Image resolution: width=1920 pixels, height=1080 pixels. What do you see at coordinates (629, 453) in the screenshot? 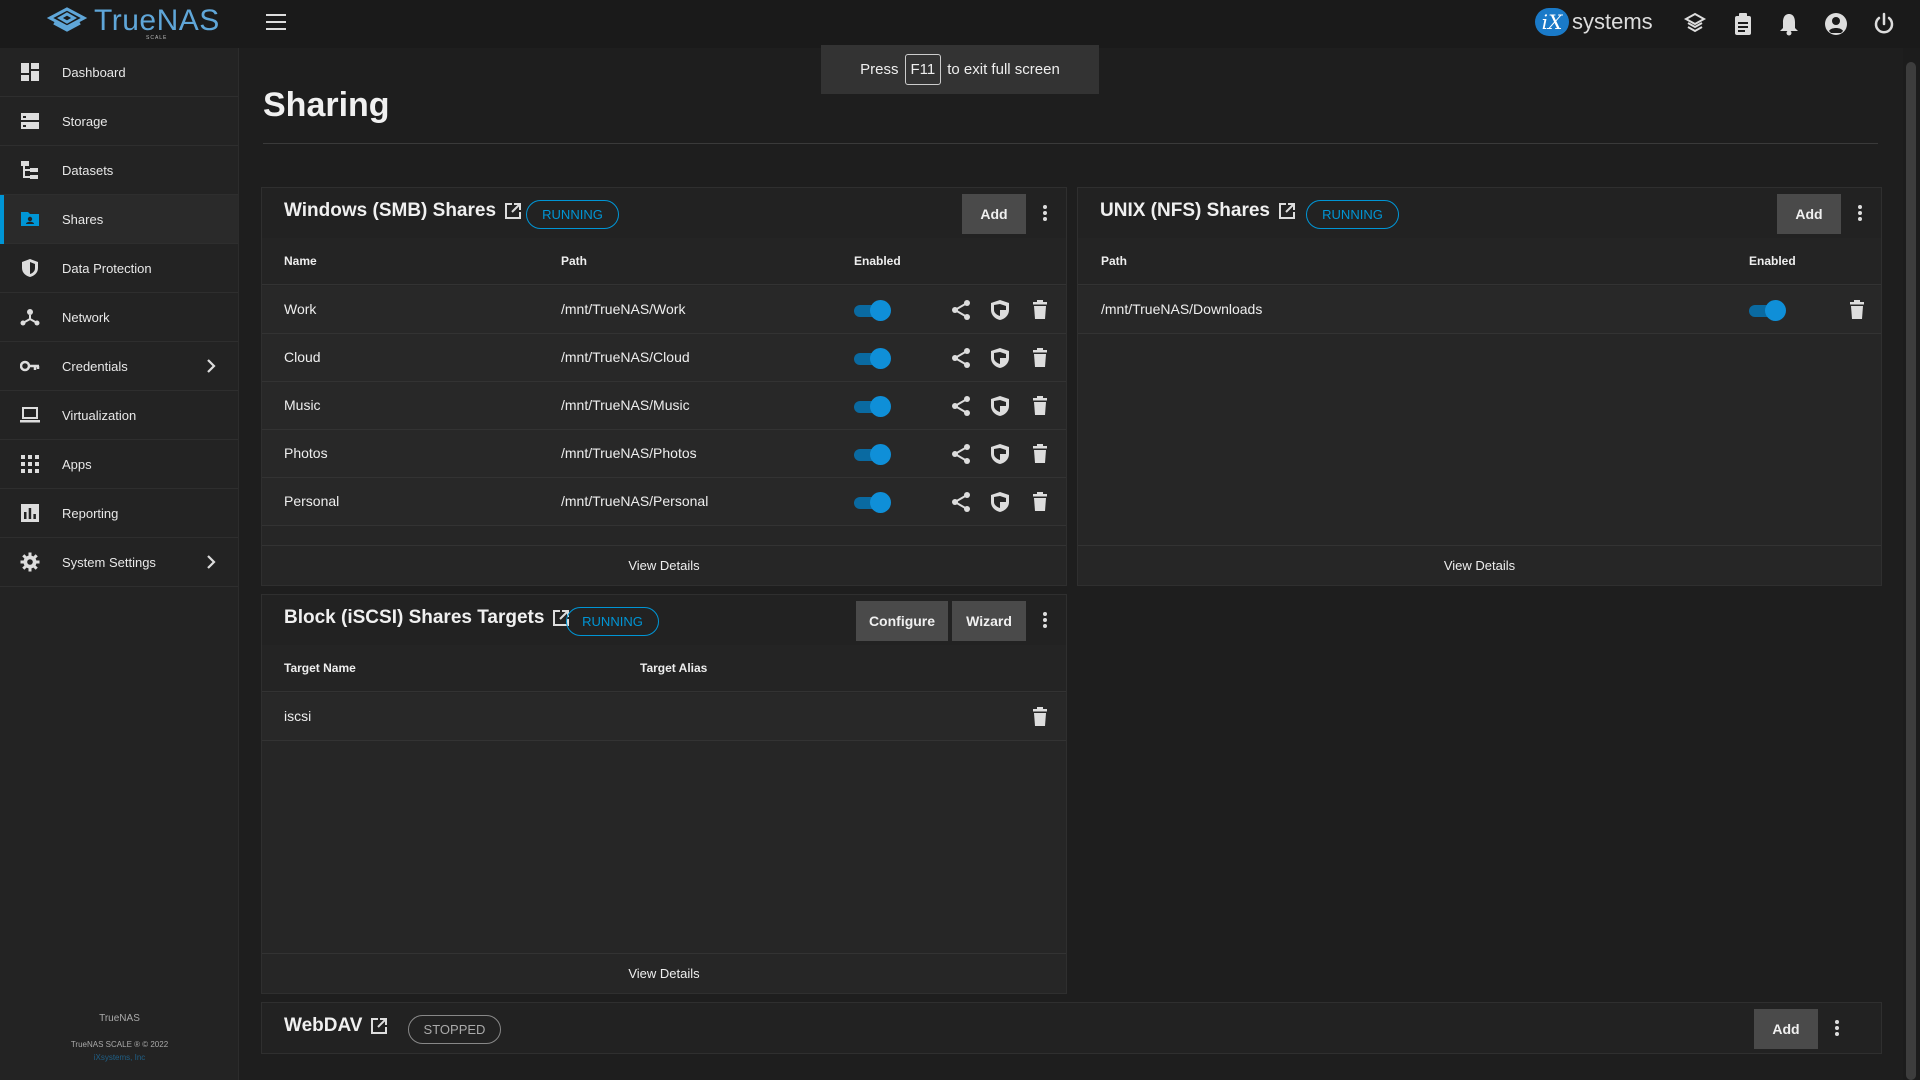
I see `share-path: /mnt/TrueNAS/Photos` at bounding box center [629, 453].